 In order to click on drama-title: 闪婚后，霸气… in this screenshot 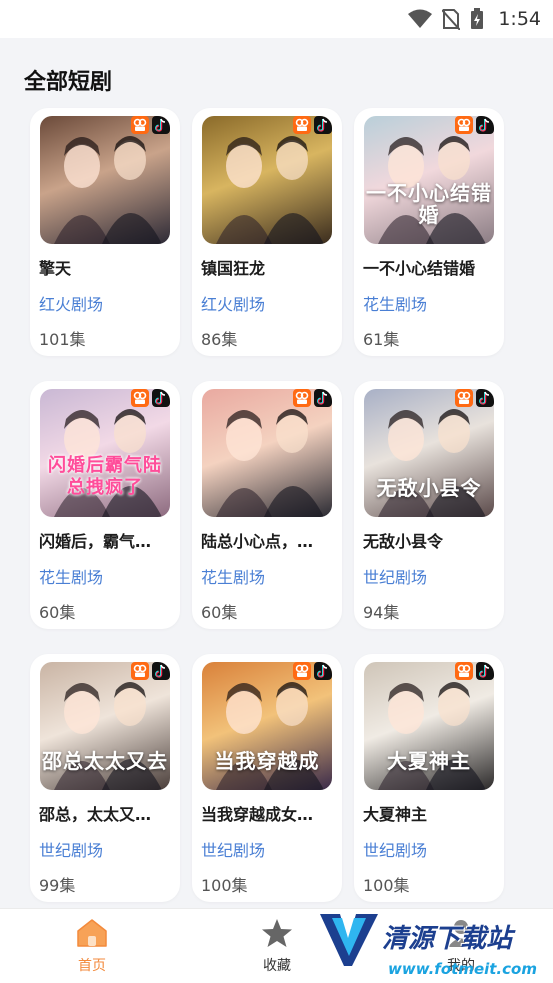, I will do `click(106, 540)`.